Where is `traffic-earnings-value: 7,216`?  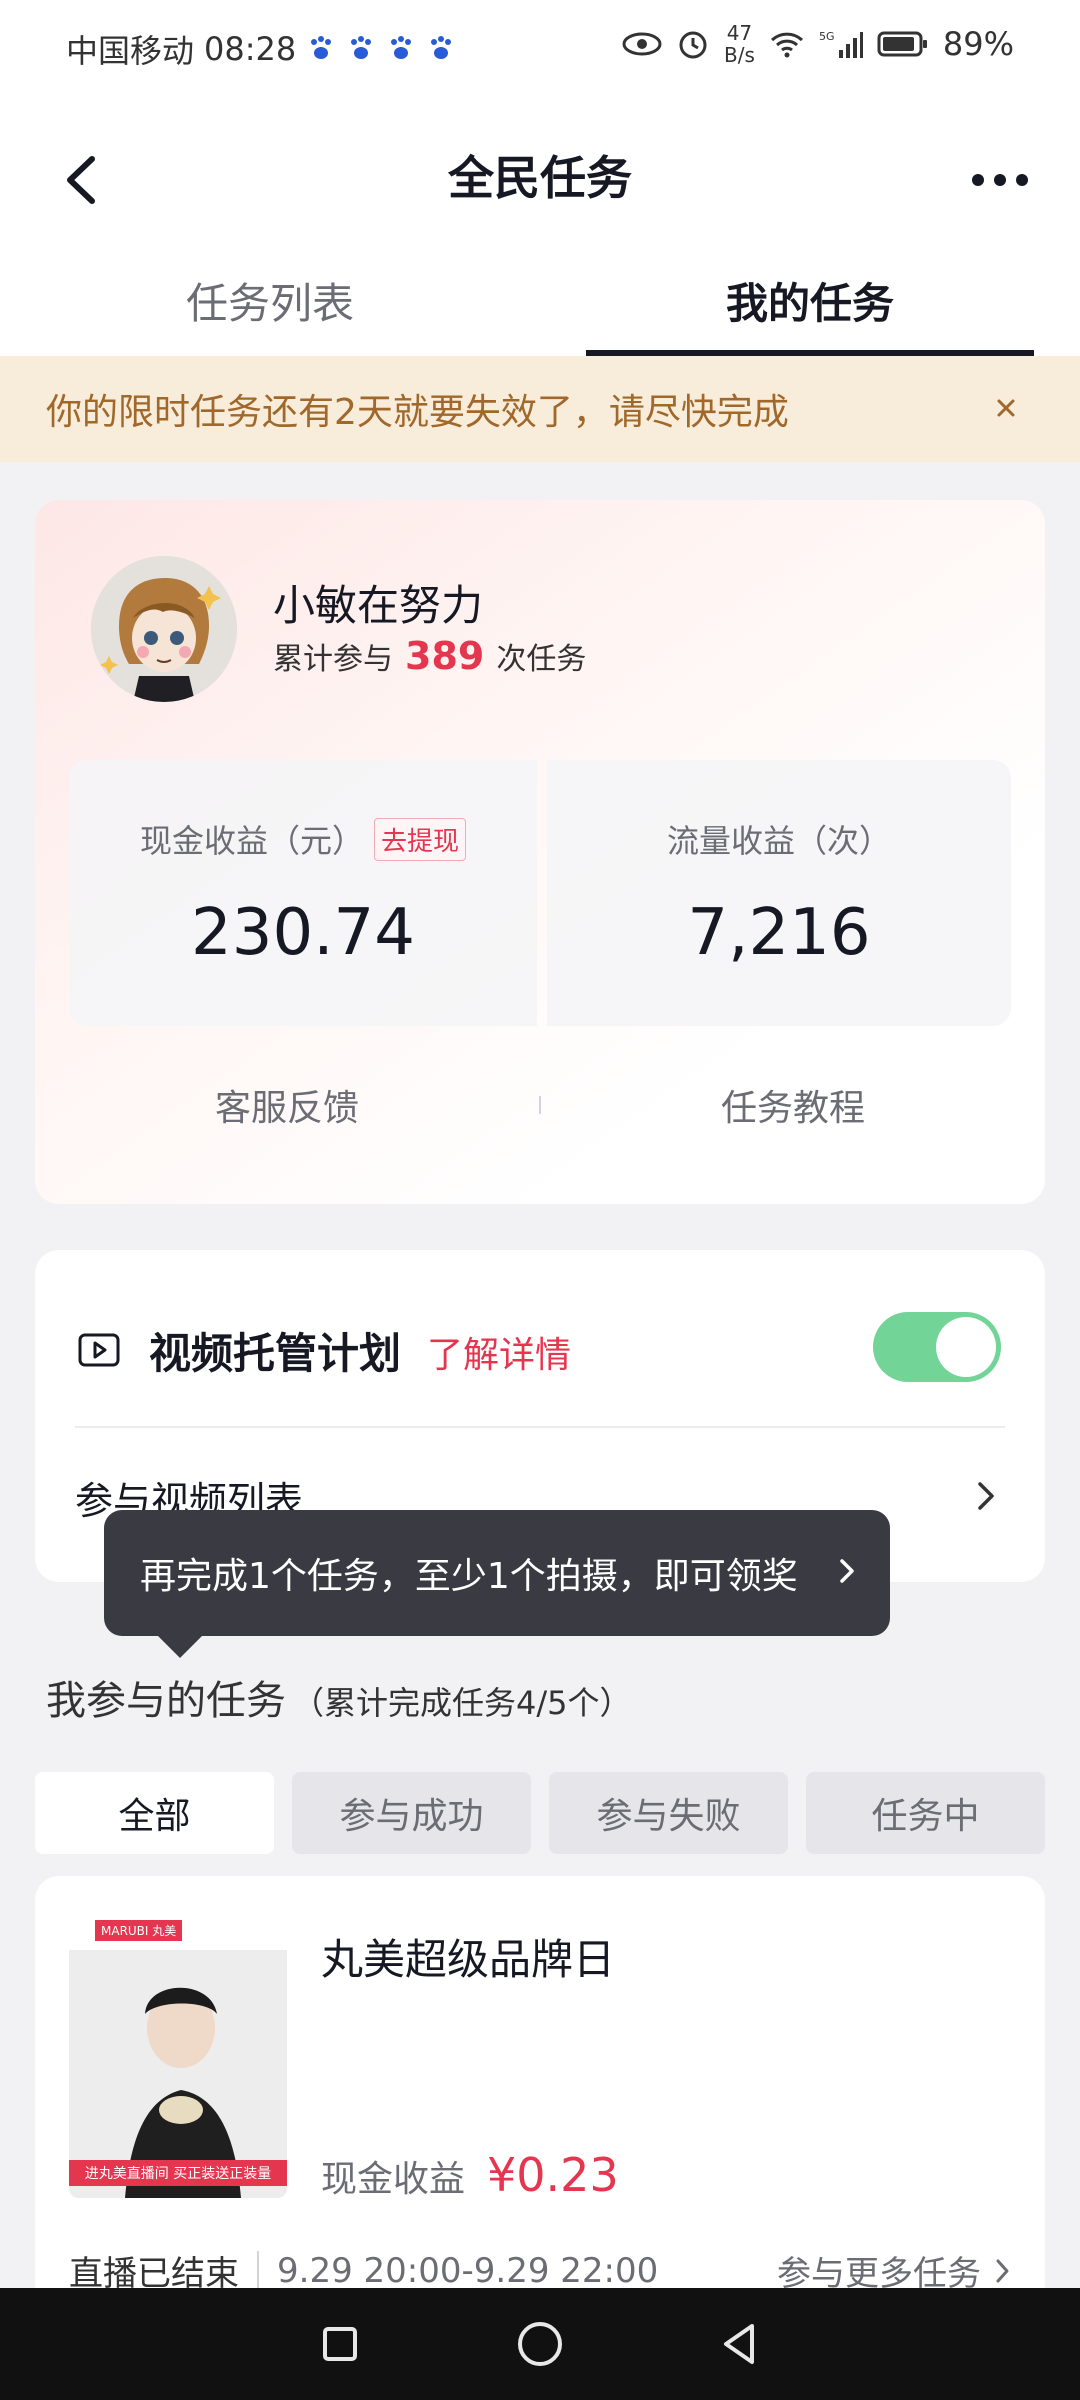
traffic-earnings-value: 7,216 is located at coordinates (779, 933).